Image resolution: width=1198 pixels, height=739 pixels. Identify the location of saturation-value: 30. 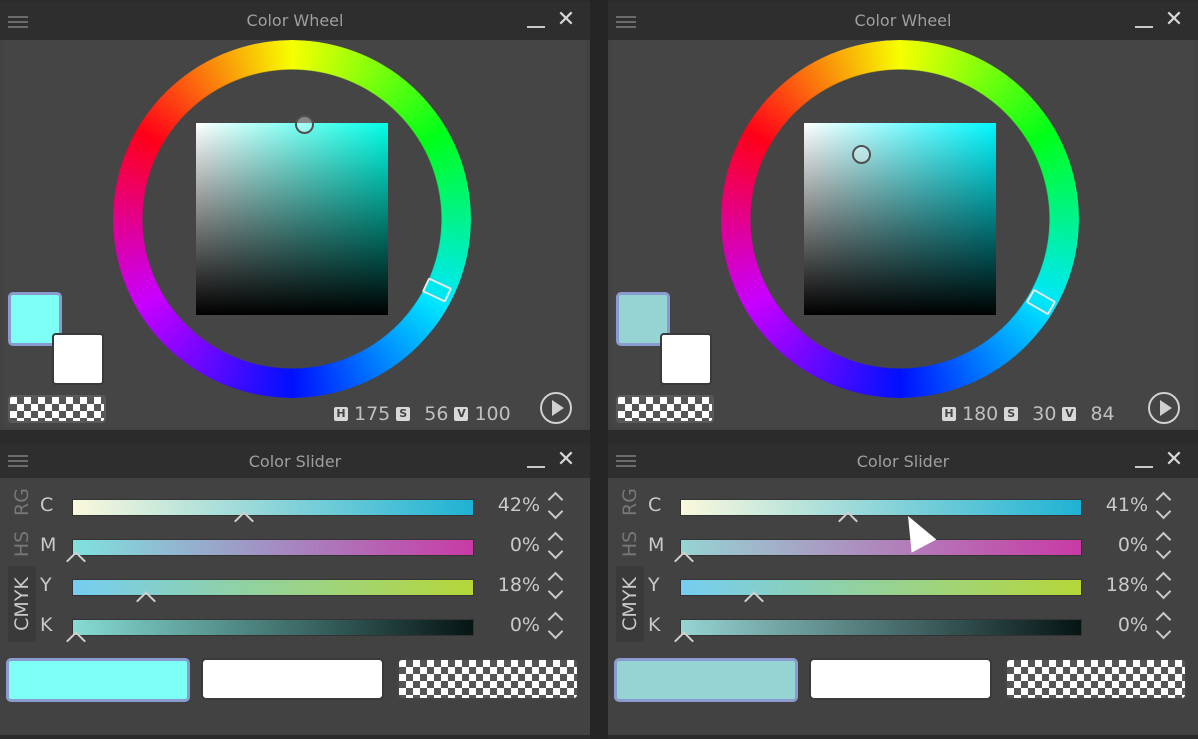
(1044, 414).